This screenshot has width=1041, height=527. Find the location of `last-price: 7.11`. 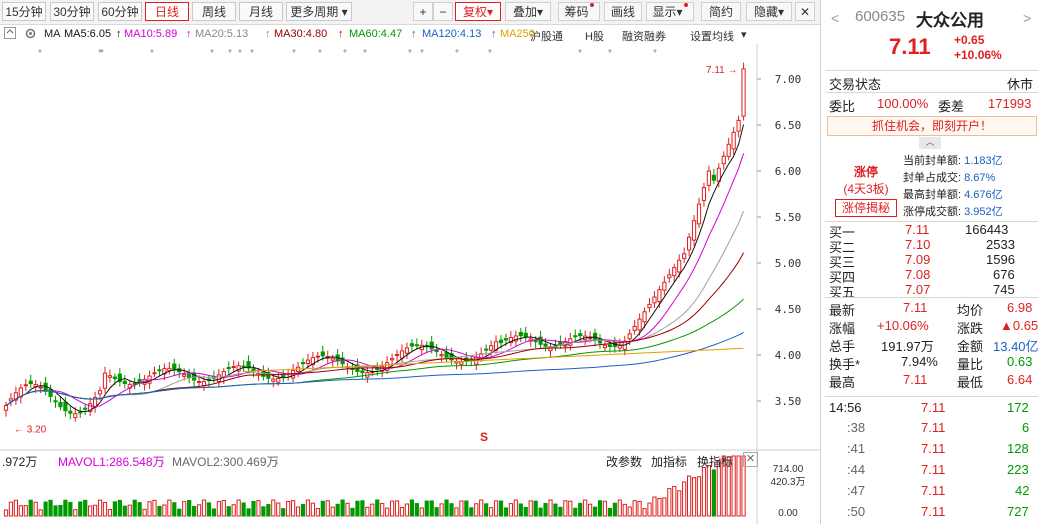

last-price: 7.11 is located at coordinates (910, 46).